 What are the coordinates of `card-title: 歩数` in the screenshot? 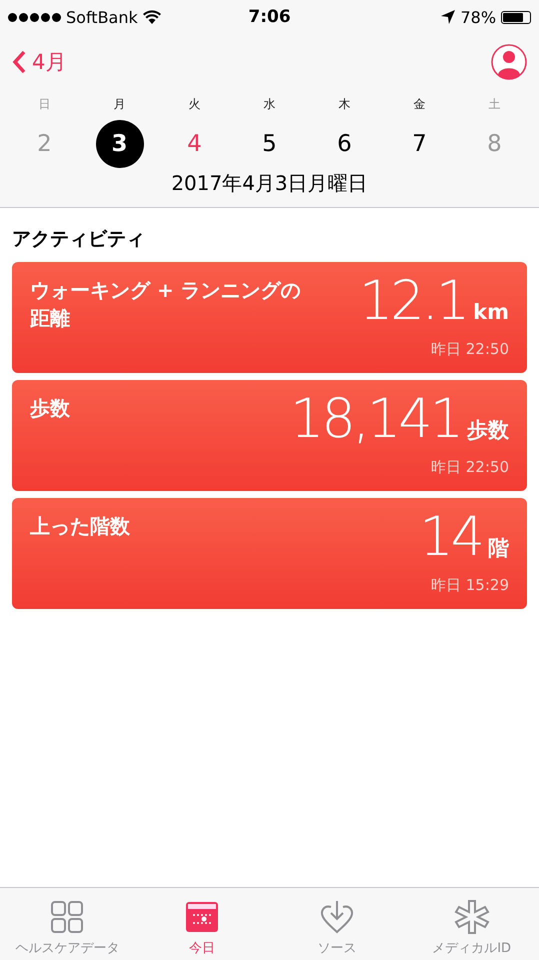 It's located at (50, 408).